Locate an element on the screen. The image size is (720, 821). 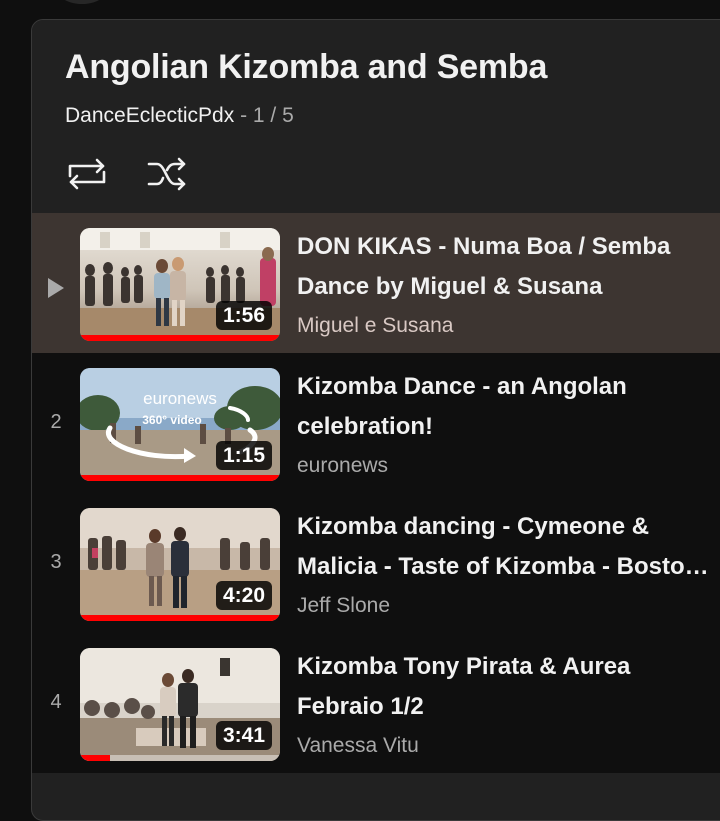
shuffle-icon is located at coordinates (166, 174).